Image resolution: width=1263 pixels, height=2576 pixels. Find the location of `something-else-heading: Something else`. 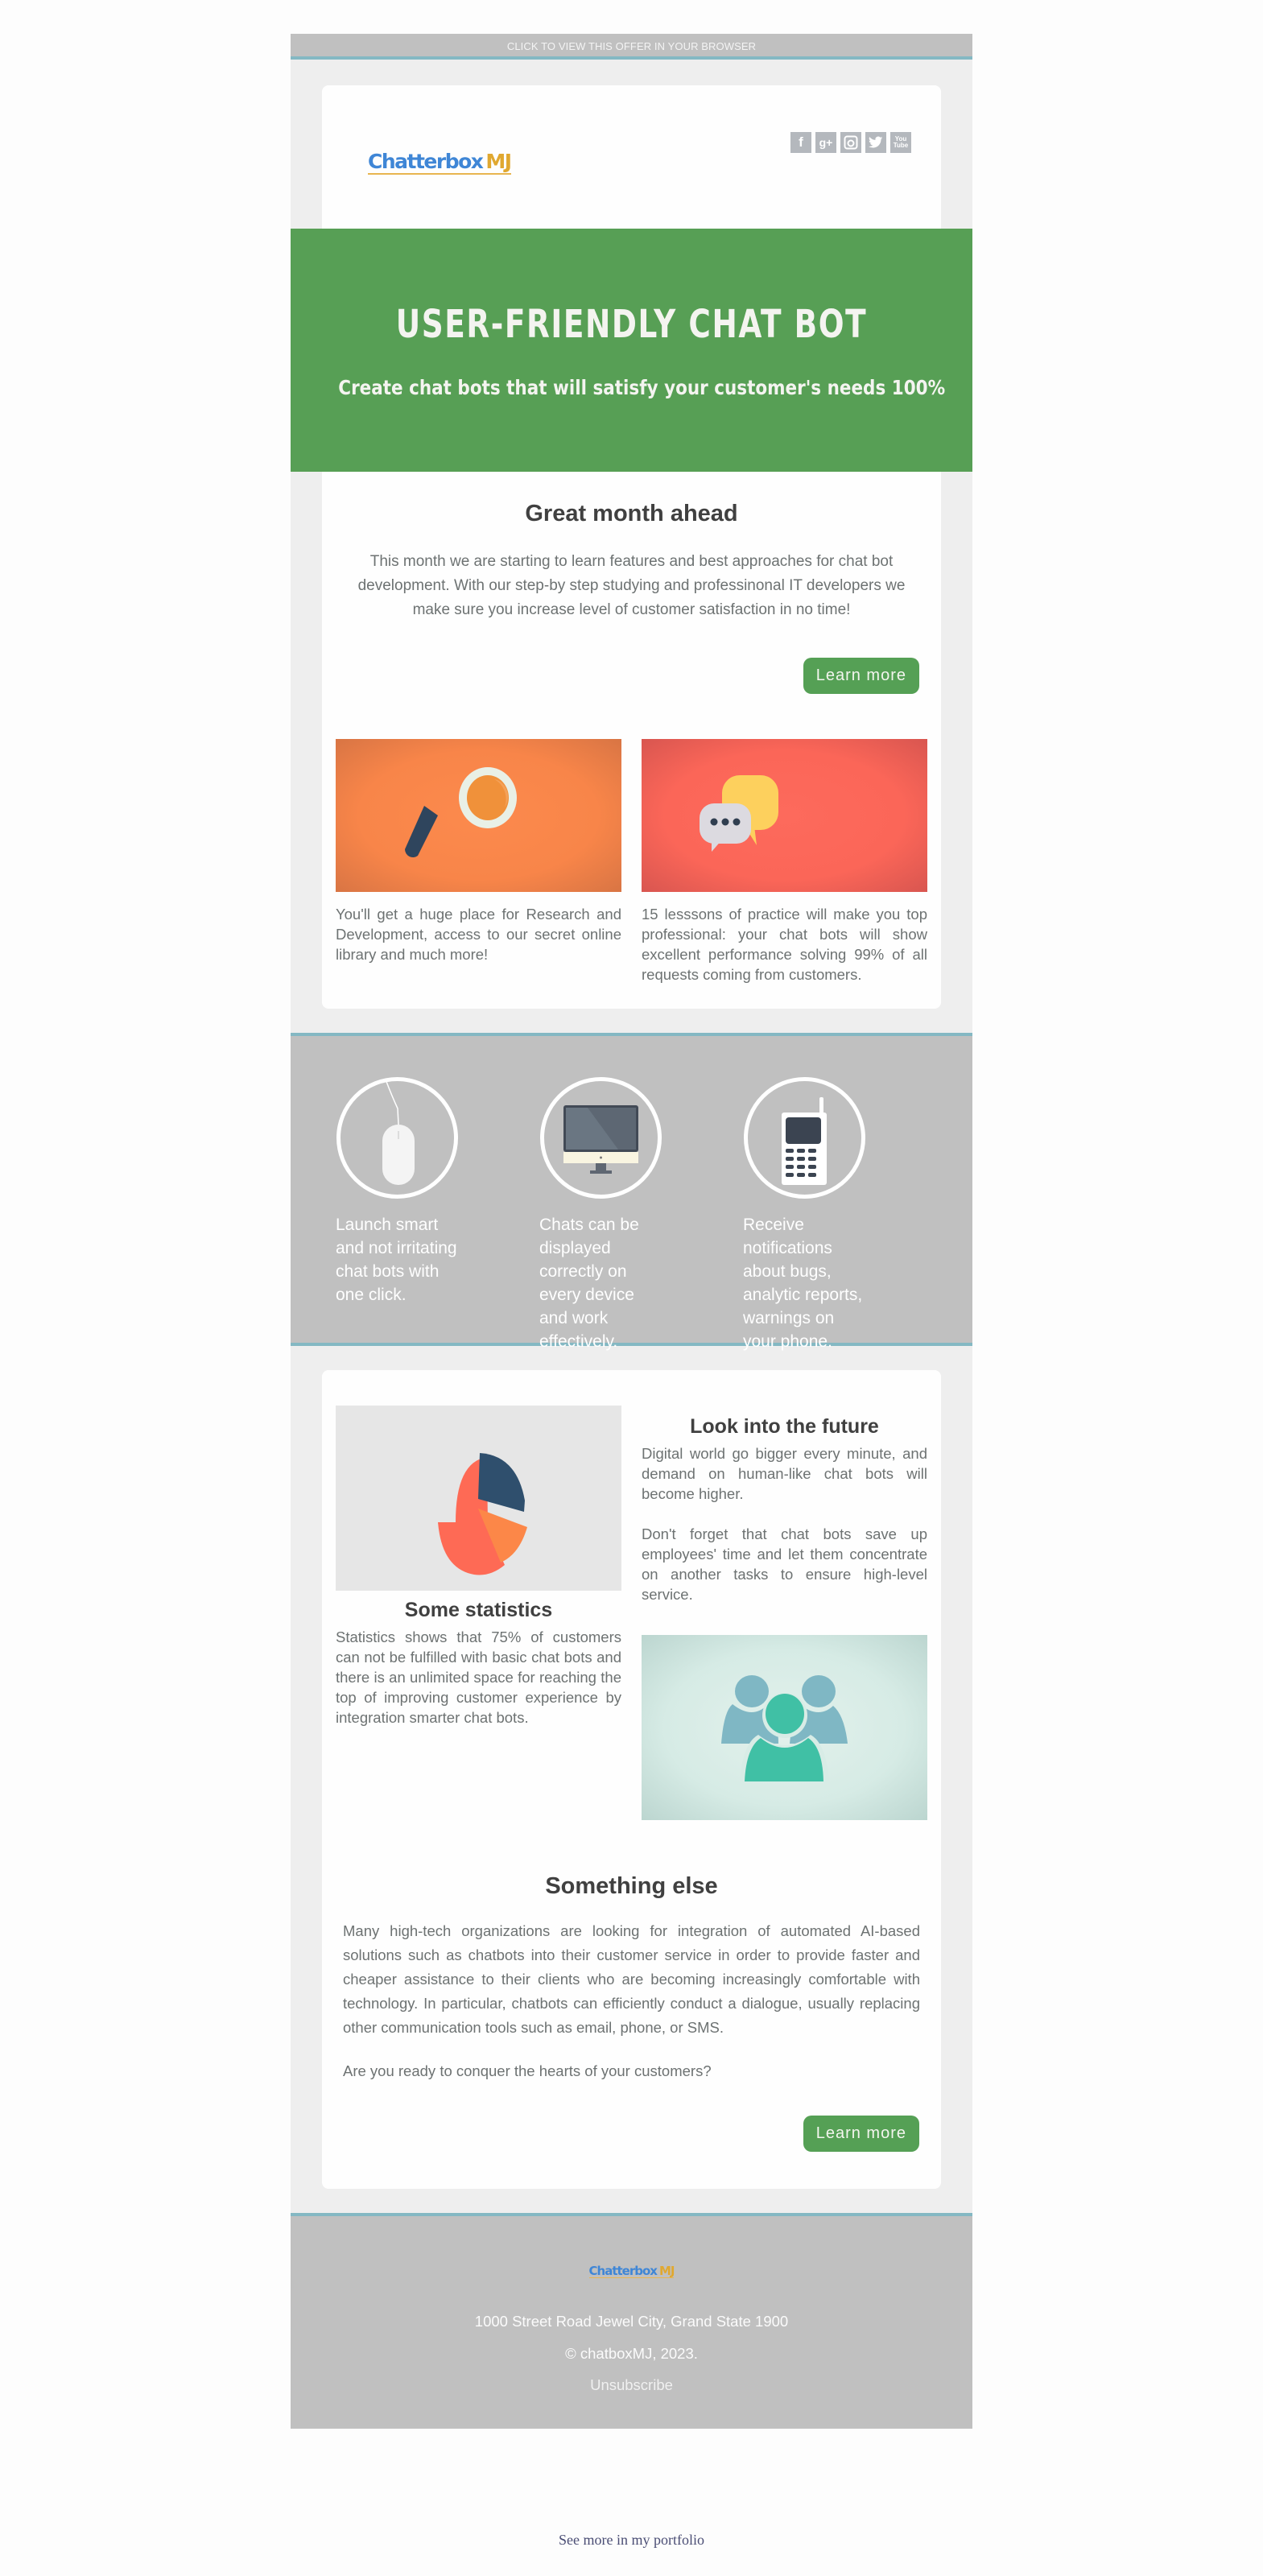

something-else-heading: Something else is located at coordinates (631, 1886).